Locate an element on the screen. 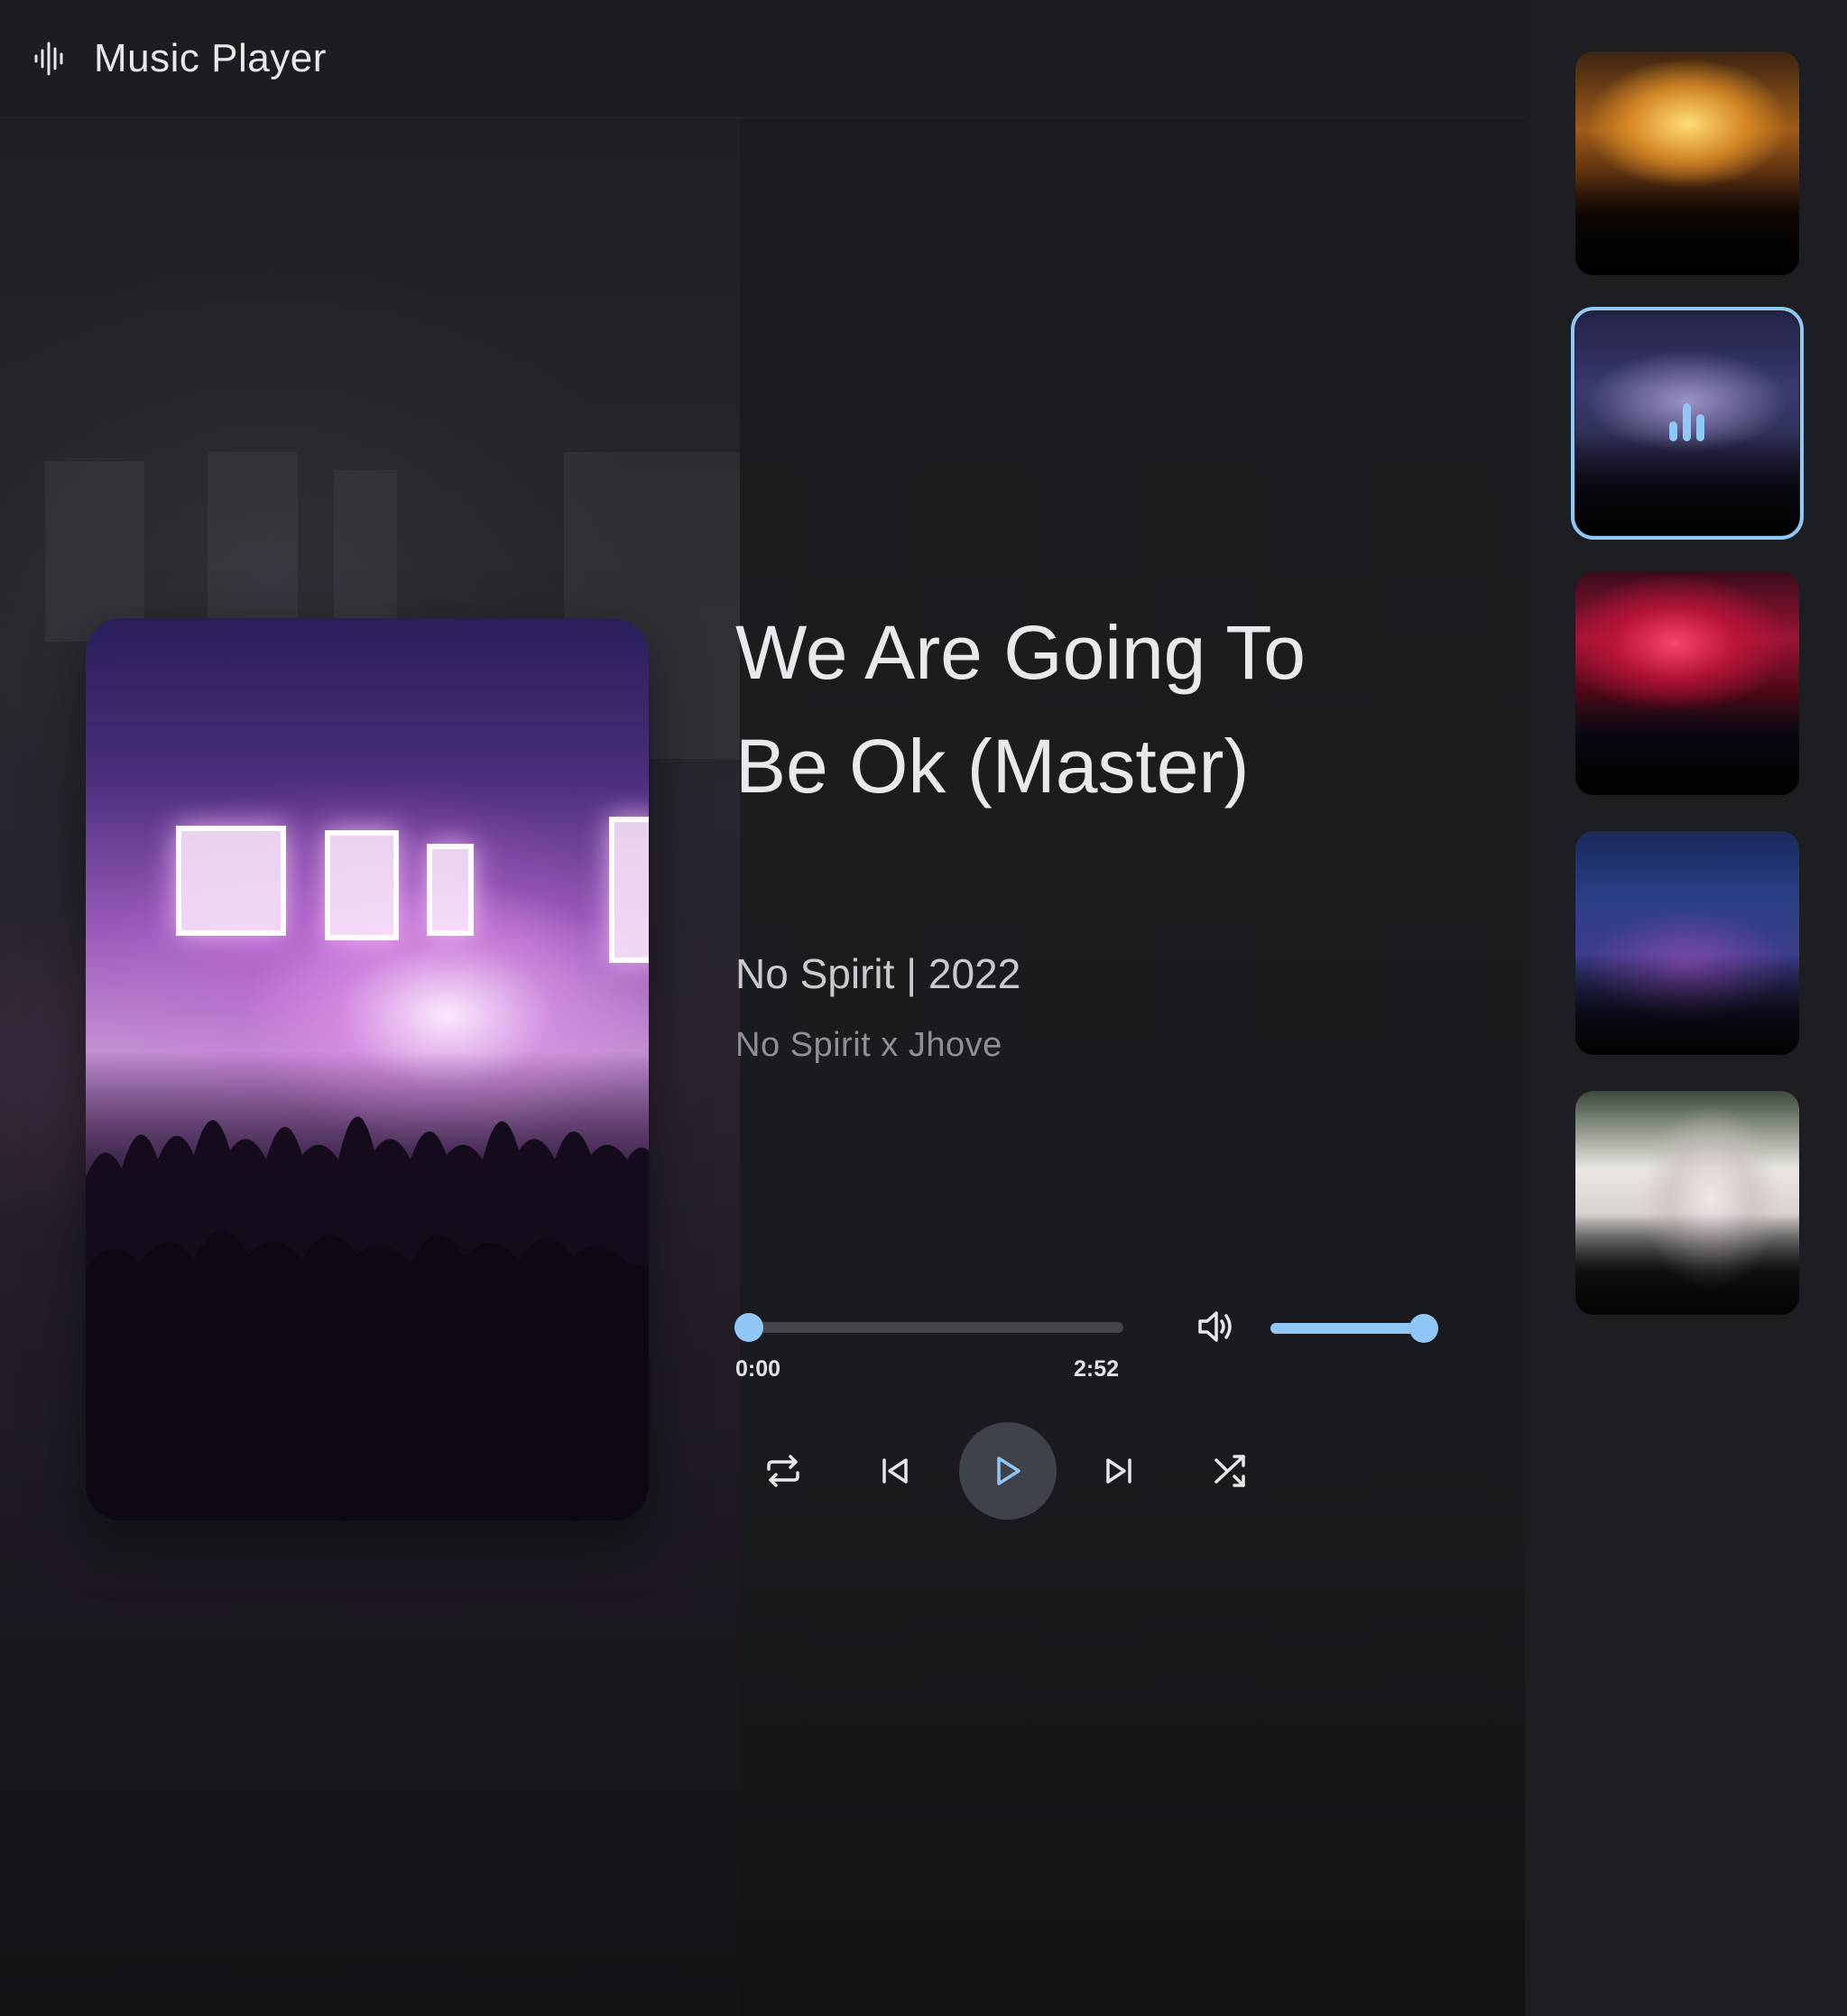  repeat-button is located at coordinates (783, 1471).